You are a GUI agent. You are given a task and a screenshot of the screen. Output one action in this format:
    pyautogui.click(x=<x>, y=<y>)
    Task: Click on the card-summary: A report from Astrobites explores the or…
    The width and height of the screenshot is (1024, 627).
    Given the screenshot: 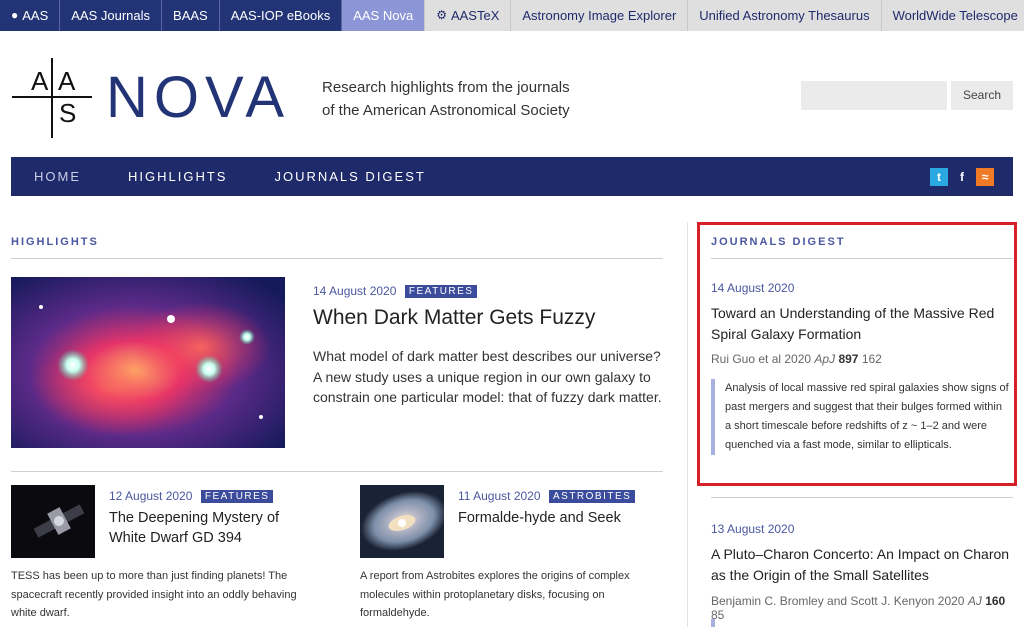 What is the action you would take?
    pyautogui.click(x=495, y=594)
    